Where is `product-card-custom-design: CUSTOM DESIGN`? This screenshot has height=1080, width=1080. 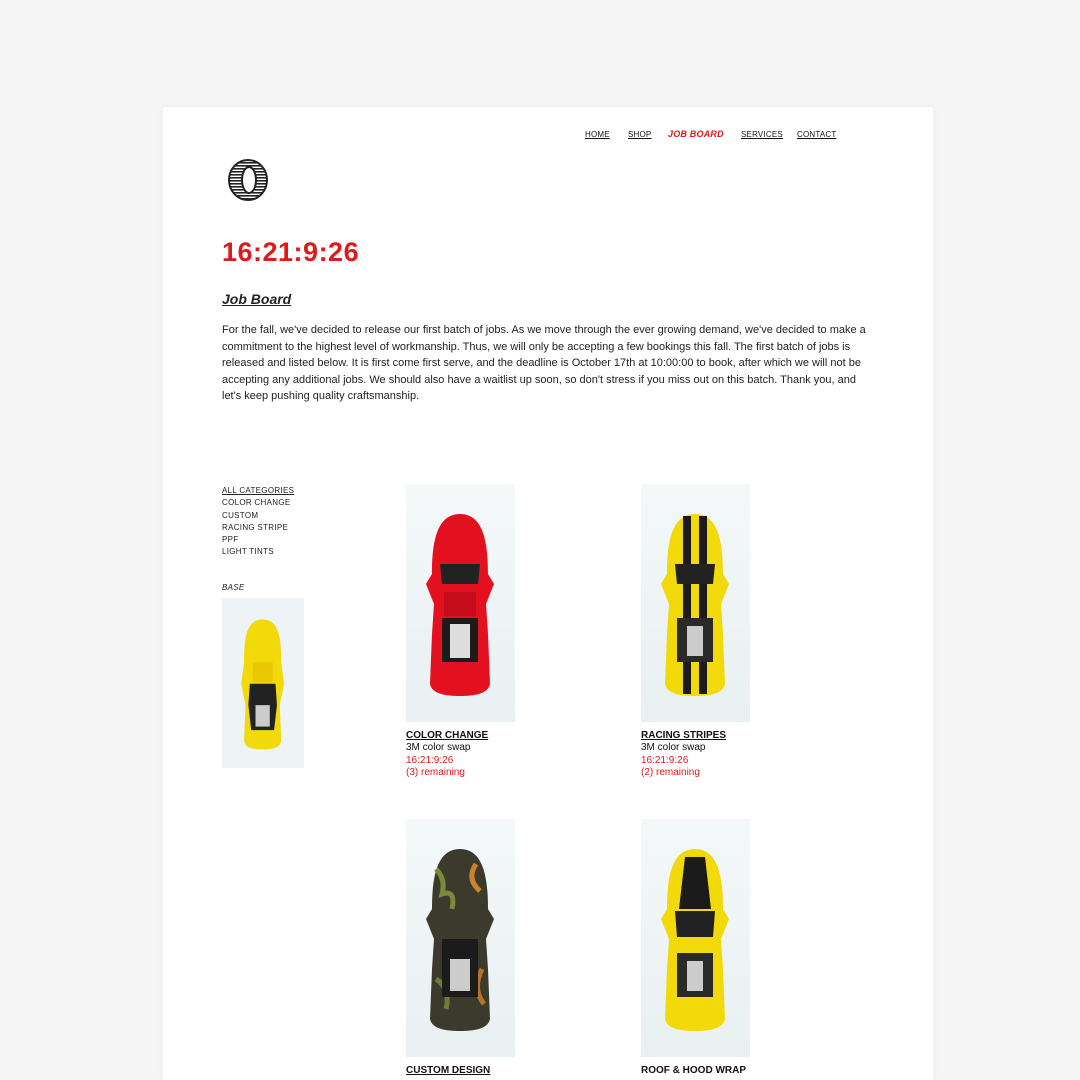 product-card-custom-design: CUSTOM DESIGN is located at coordinates (506, 947).